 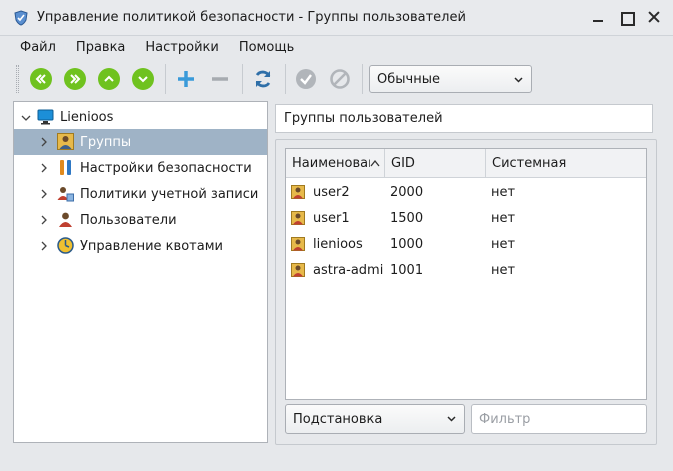 I want to click on last-button, so click(x=75, y=79).